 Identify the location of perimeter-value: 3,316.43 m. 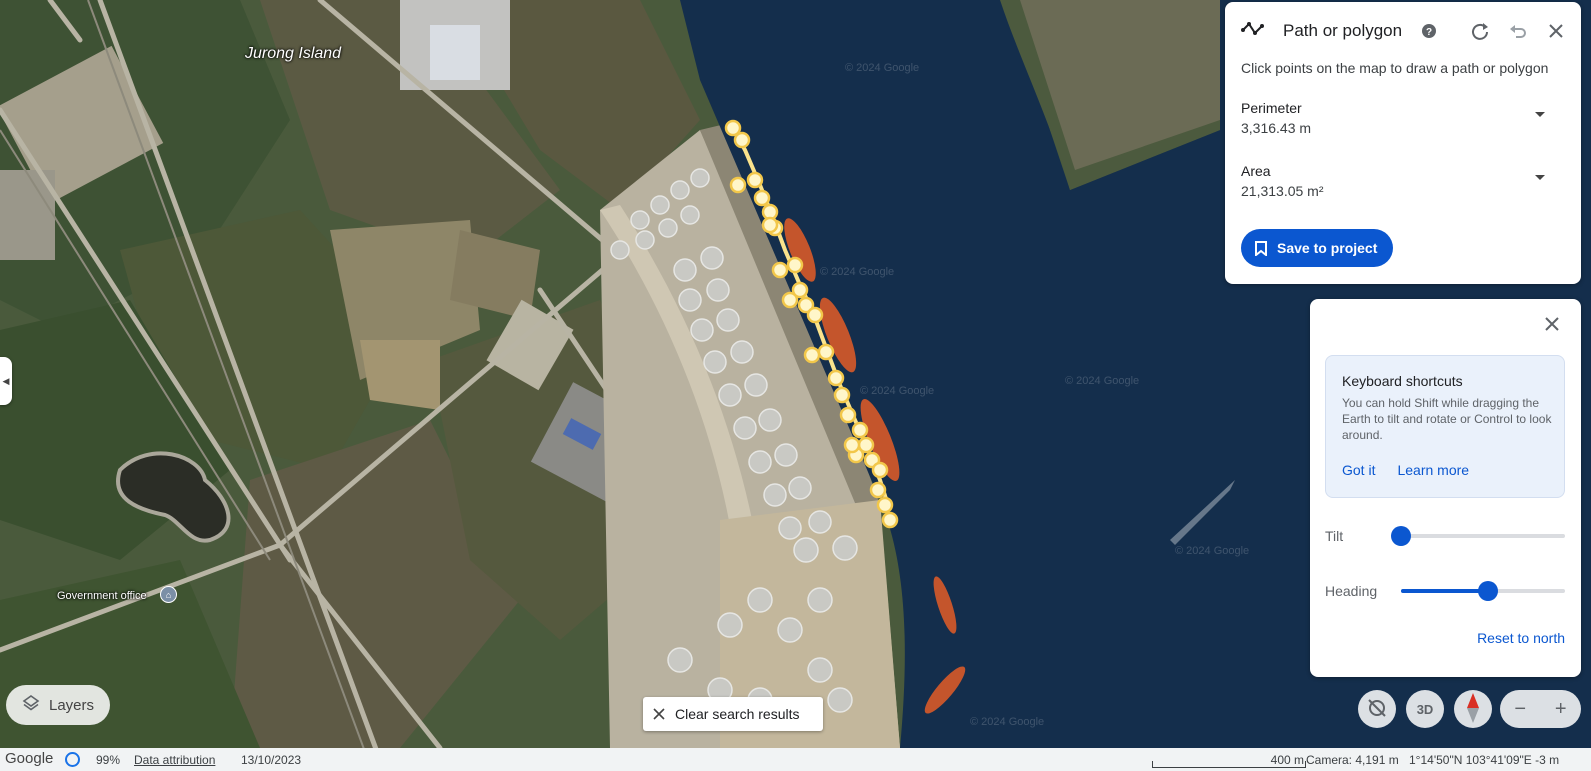
(1276, 128).